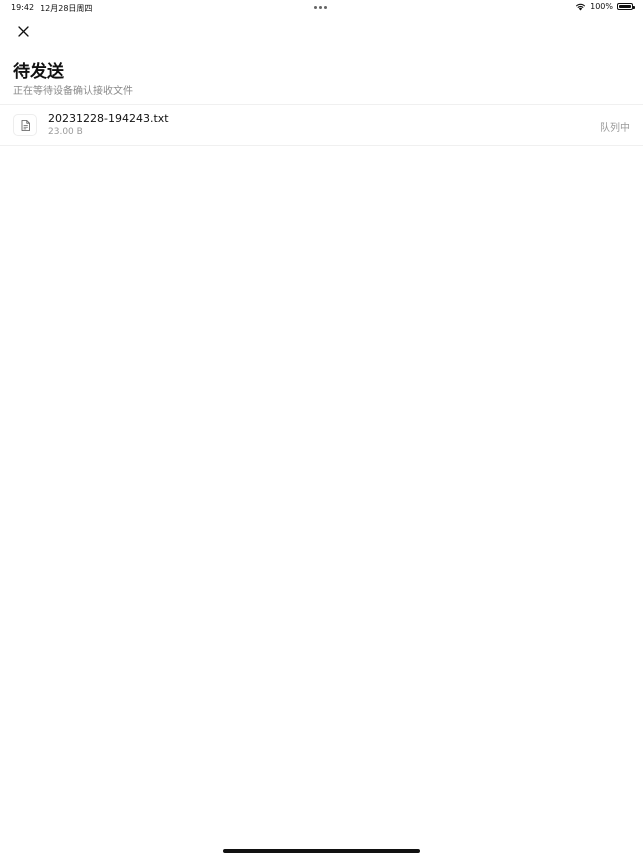 The image size is (643, 858). I want to click on file-status: 队列中, so click(615, 128).